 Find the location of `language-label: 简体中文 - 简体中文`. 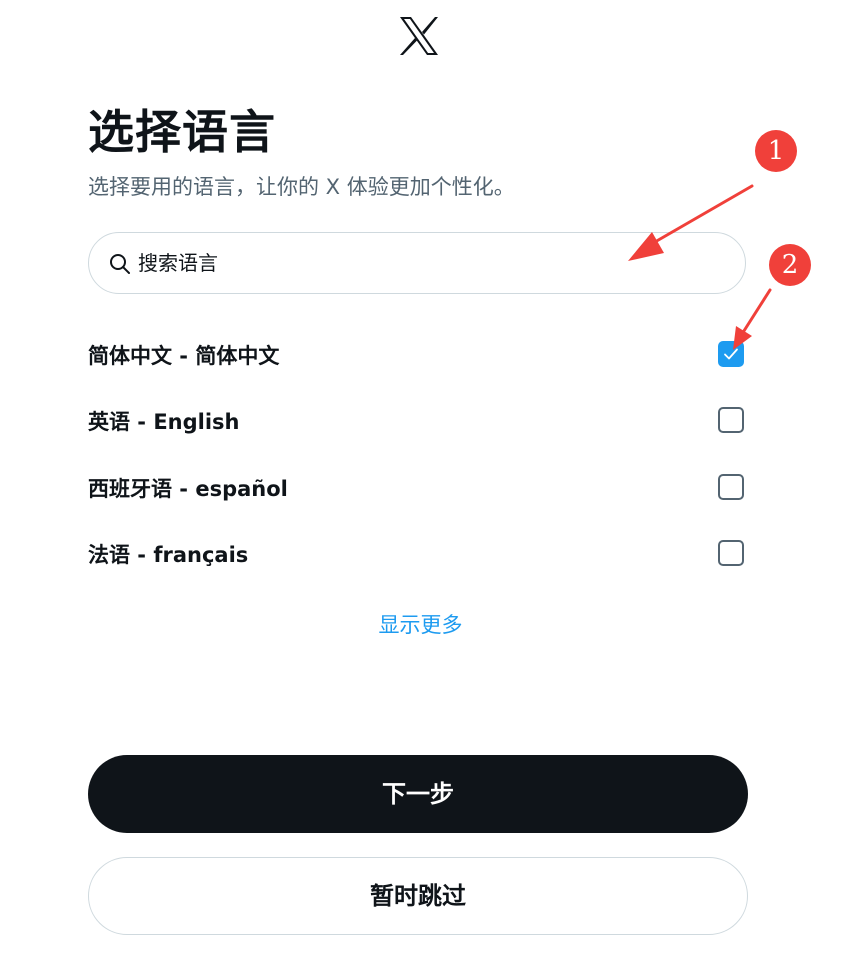

language-label: 简体中文 - 简体中文 is located at coordinates (184, 356).